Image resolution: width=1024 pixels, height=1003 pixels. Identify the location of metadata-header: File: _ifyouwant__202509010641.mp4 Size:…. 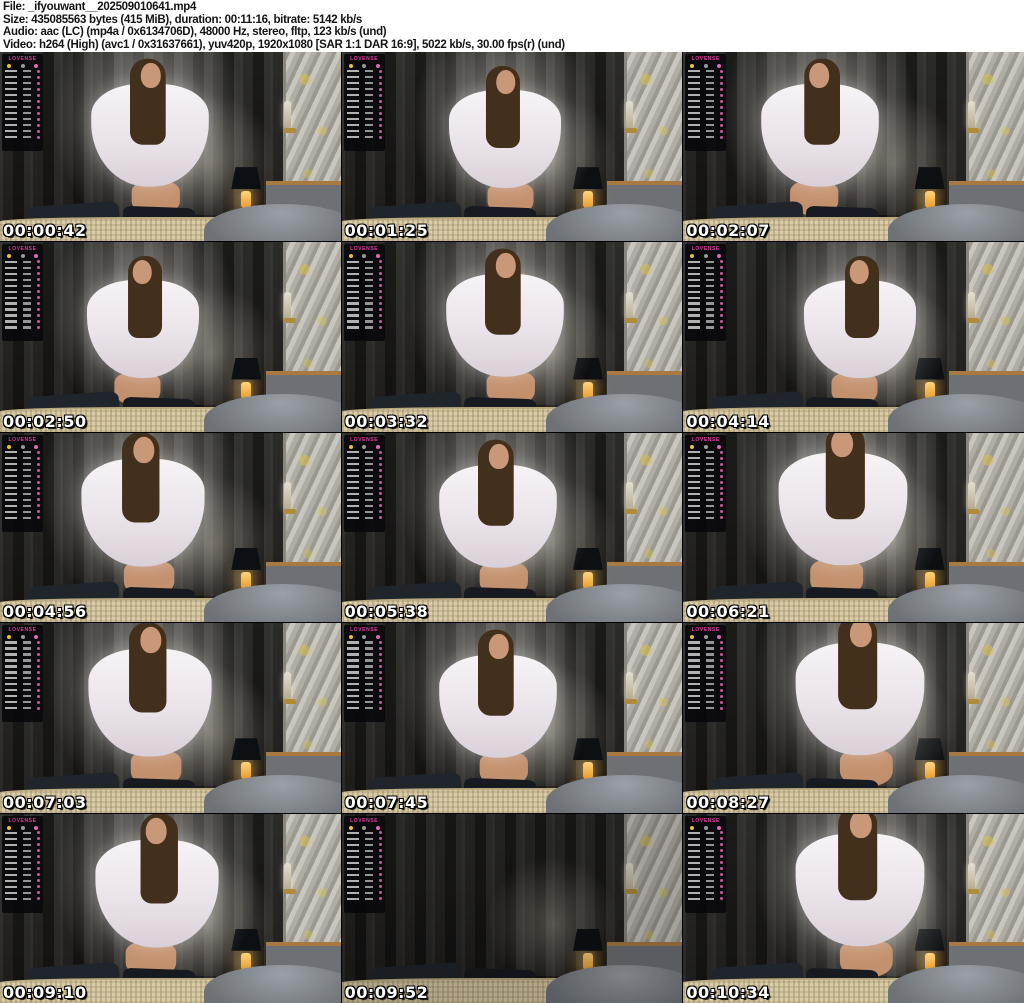
(512, 26).